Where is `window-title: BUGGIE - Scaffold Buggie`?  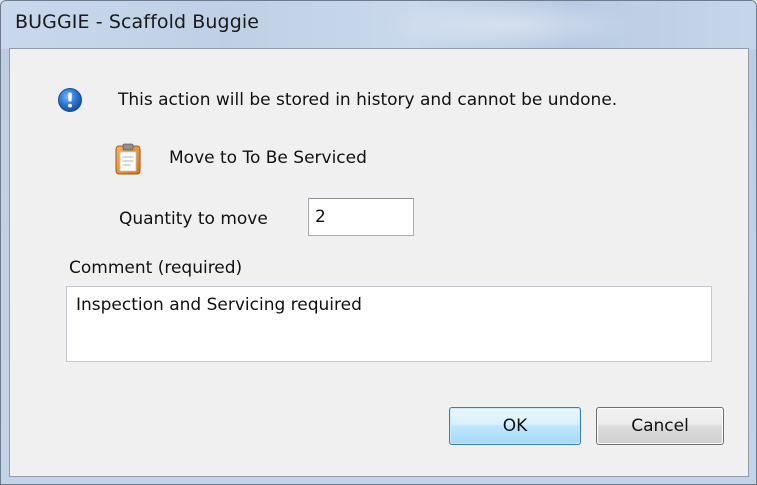 window-title: BUGGIE - Scaffold Buggie is located at coordinates (137, 22).